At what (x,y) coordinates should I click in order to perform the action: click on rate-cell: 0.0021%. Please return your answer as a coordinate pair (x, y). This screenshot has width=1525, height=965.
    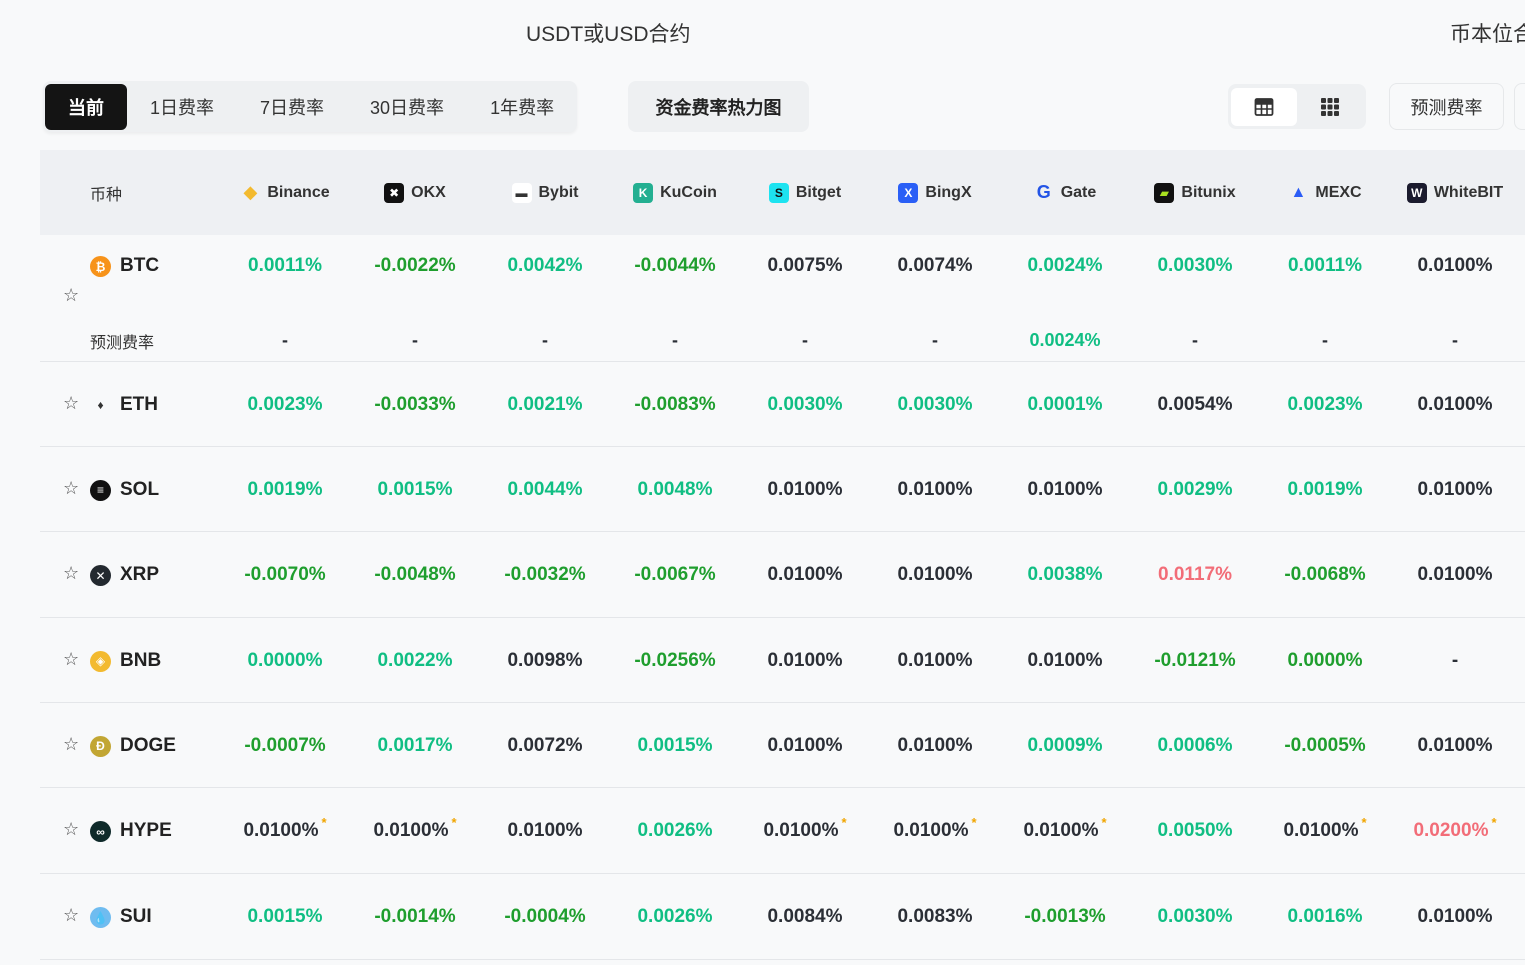
    Looking at the image, I should click on (545, 404).